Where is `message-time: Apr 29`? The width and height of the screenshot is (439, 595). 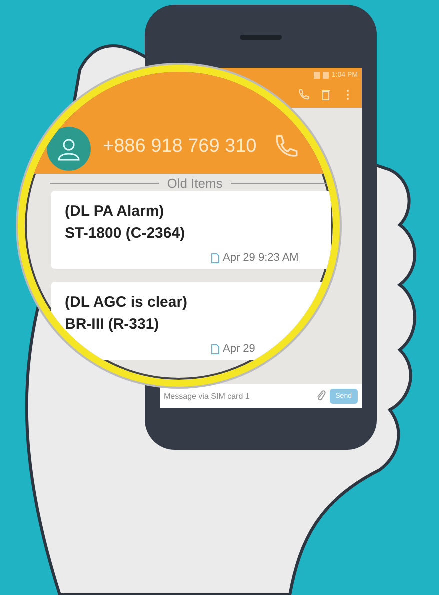 message-time: Apr 29 is located at coordinates (239, 349).